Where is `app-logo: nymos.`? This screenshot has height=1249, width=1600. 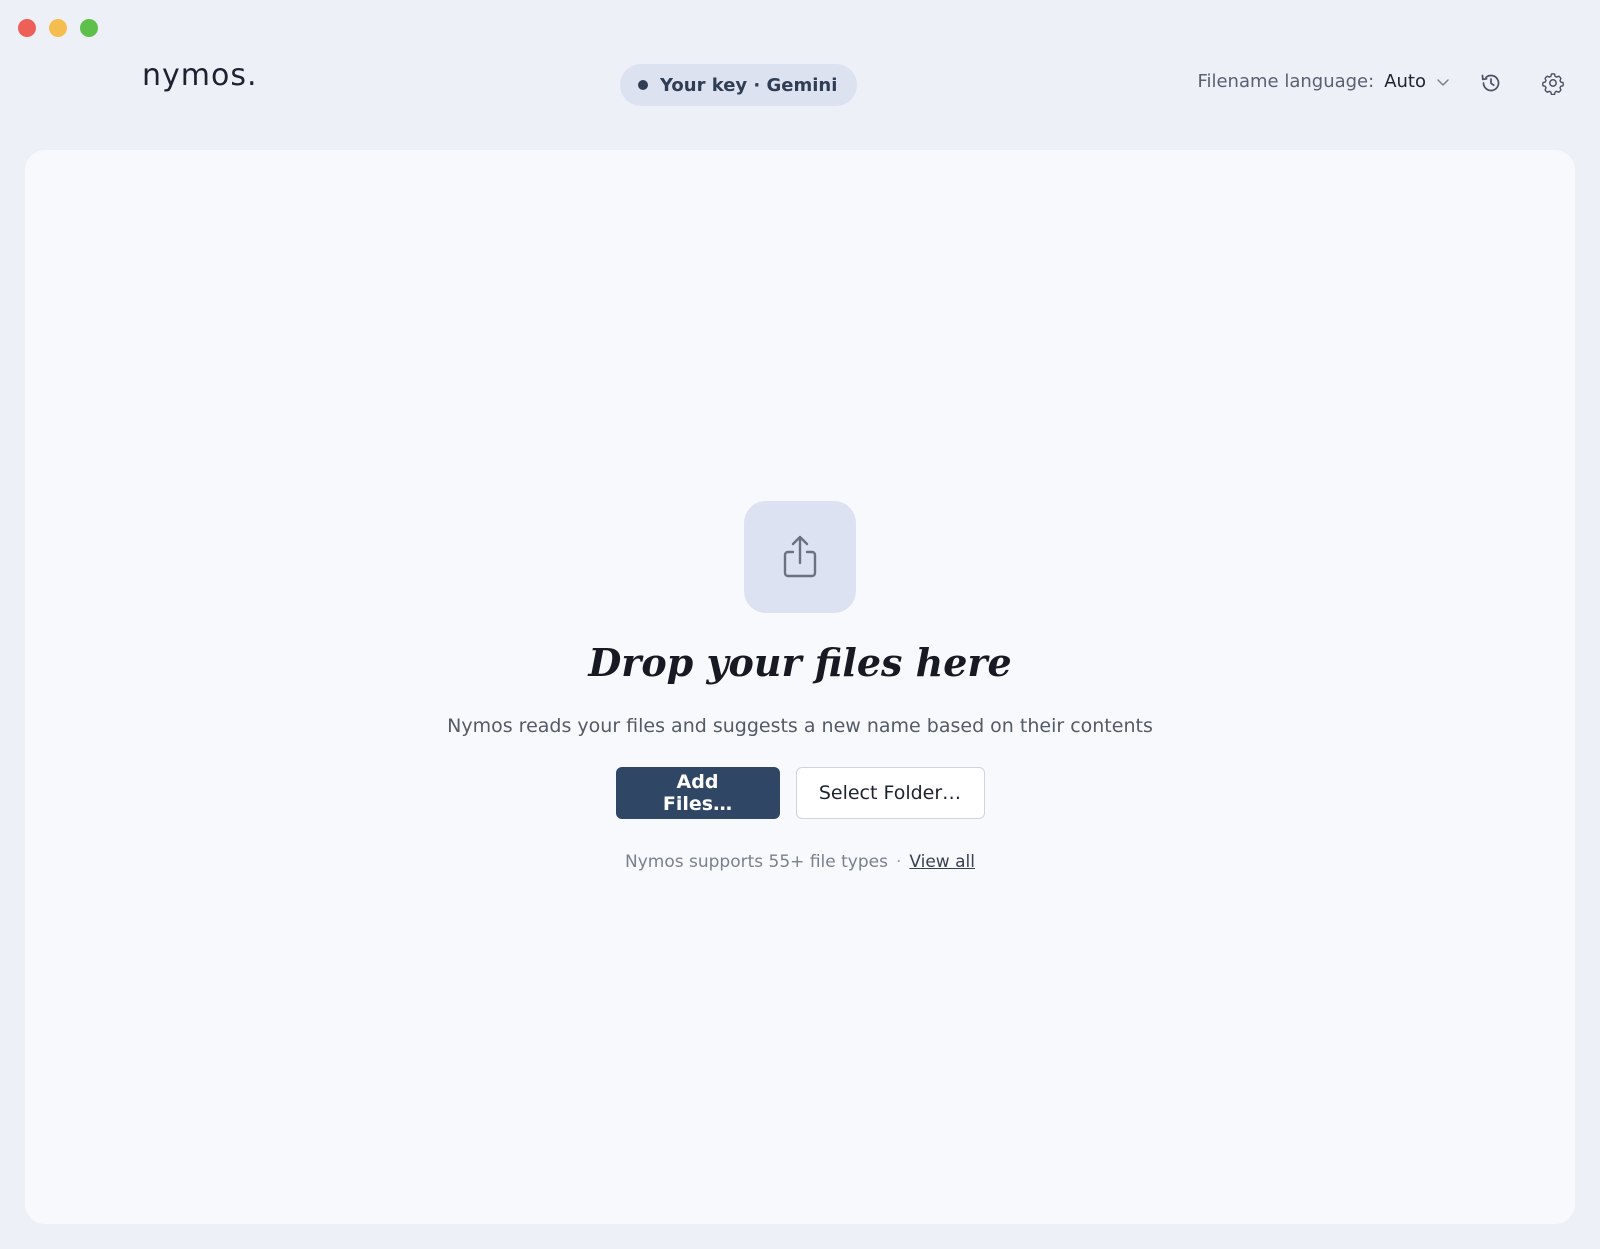 app-logo: nymos. is located at coordinates (200, 75).